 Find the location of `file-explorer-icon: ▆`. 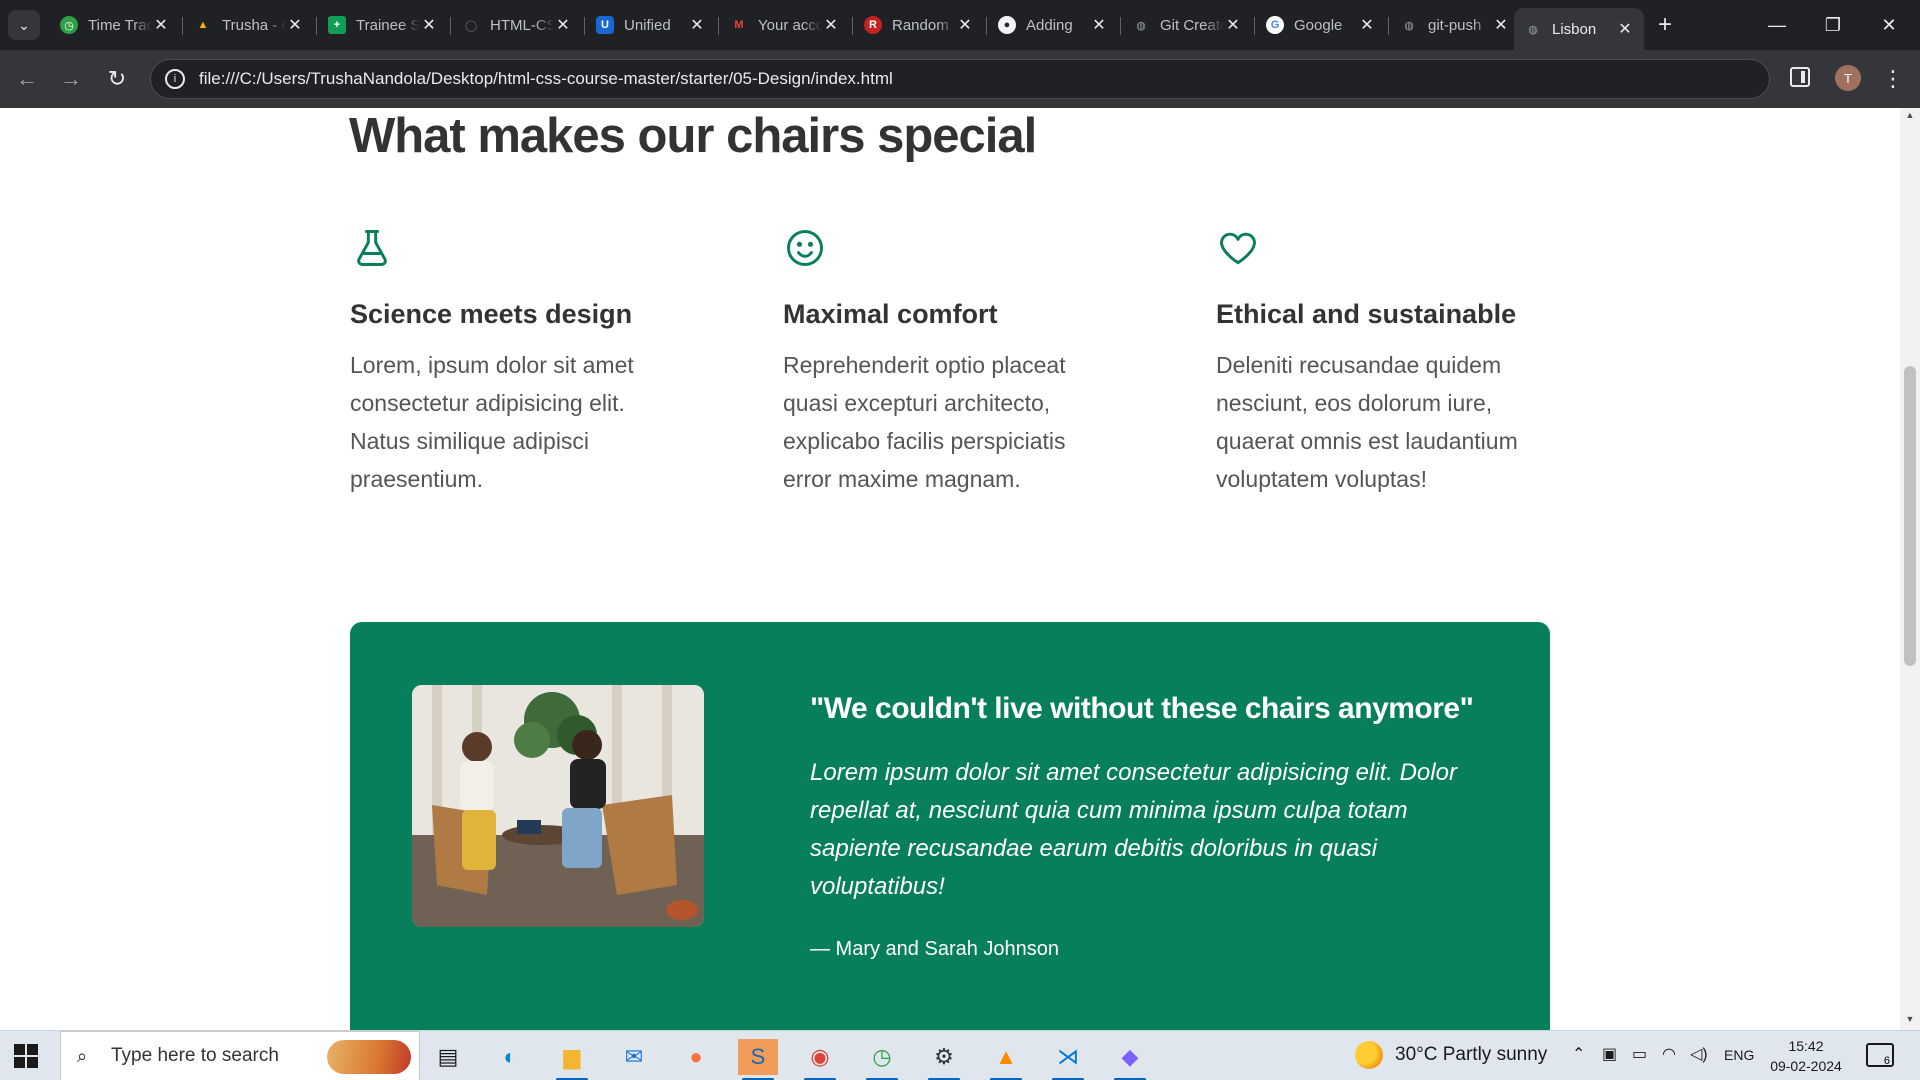

file-explorer-icon: ▆ is located at coordinates (572, 1059).